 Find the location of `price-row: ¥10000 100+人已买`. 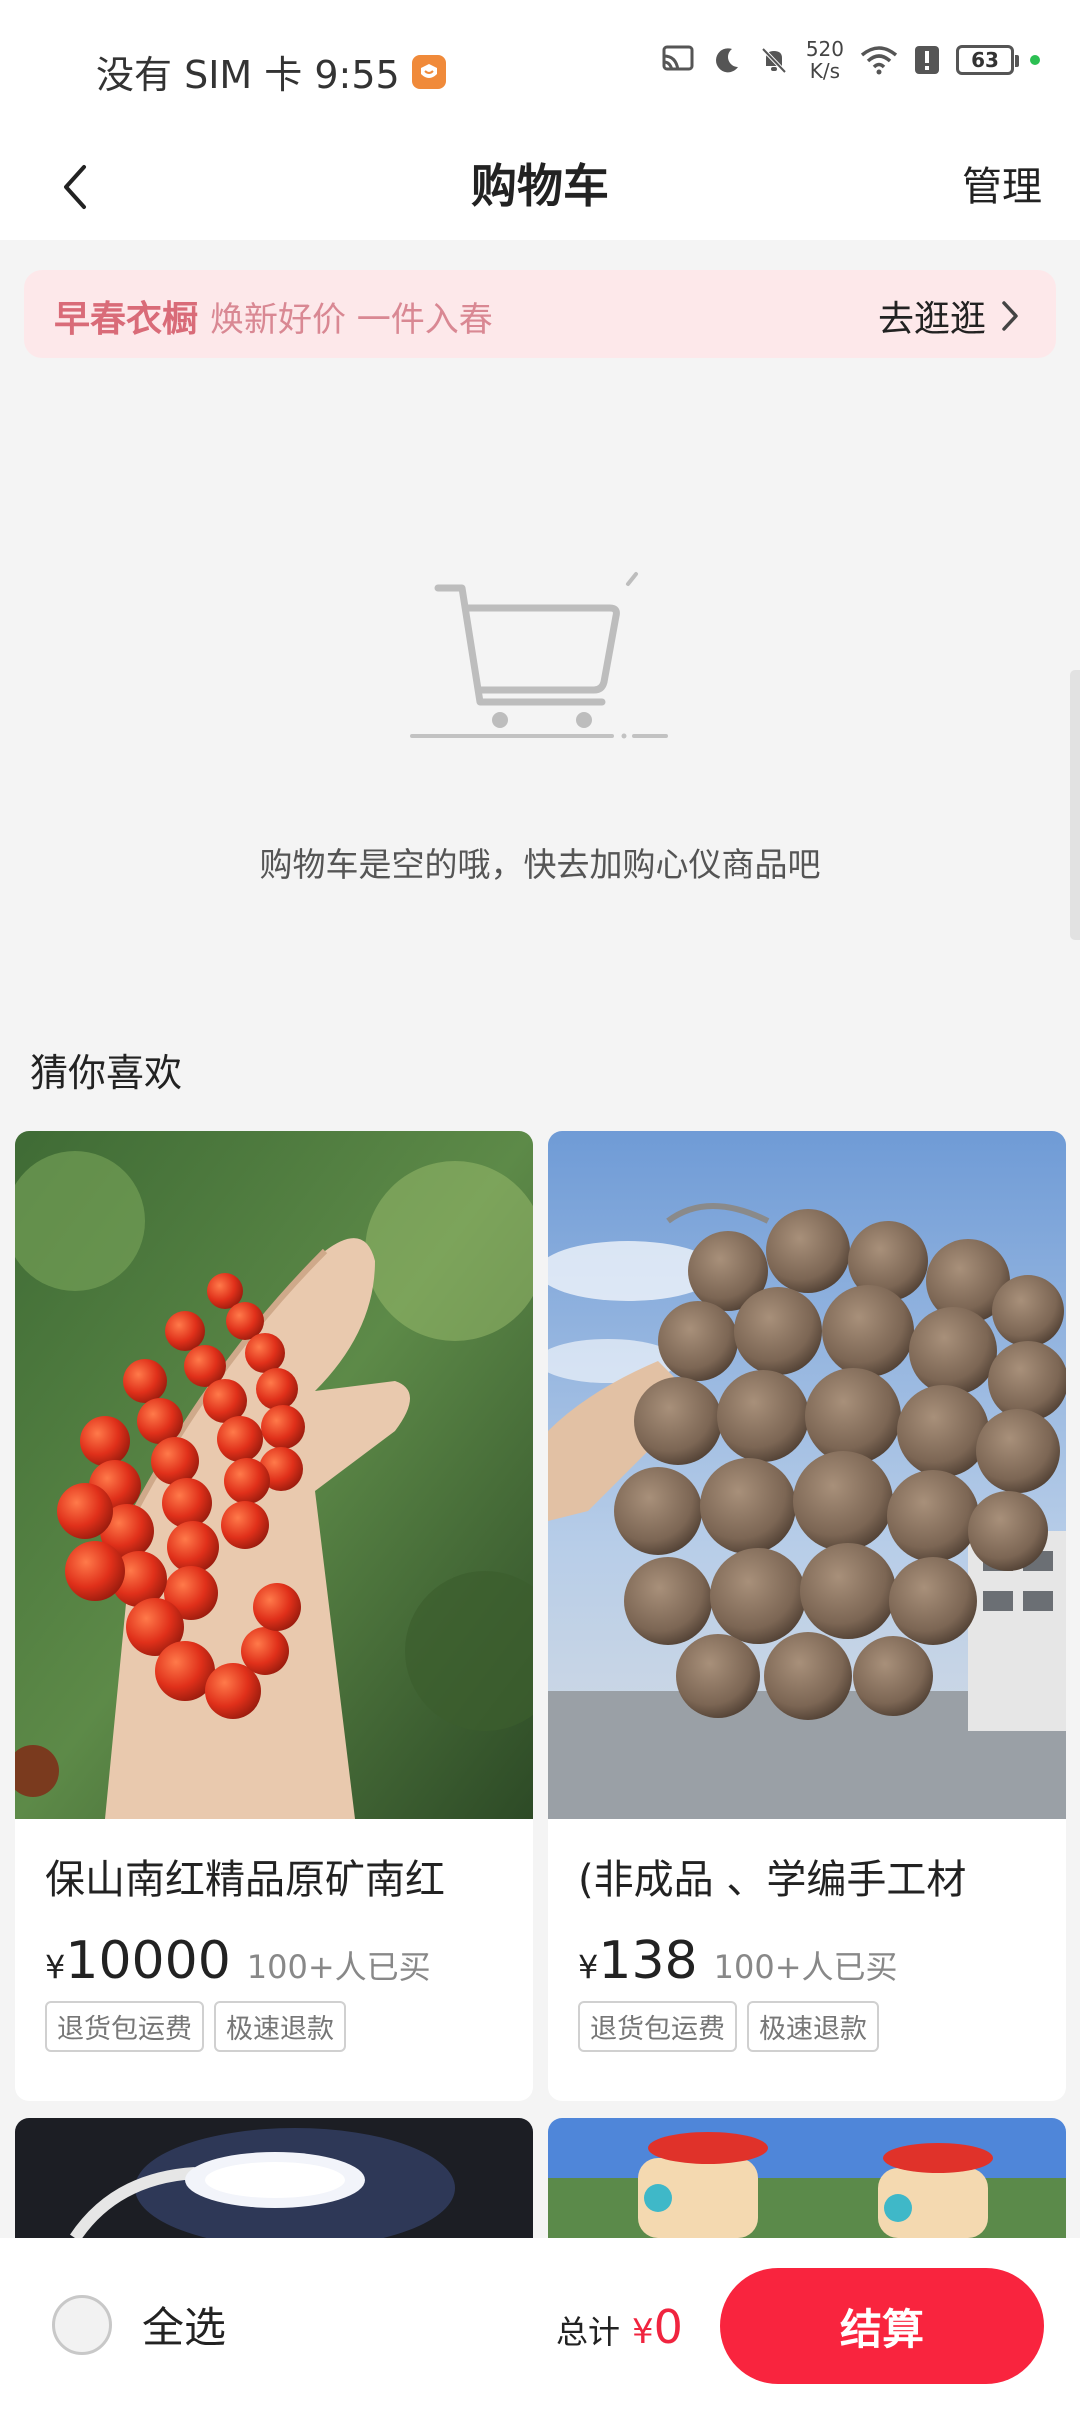

price-row: ¥10000 100+人已买 is located at coordinates (274, 1961).